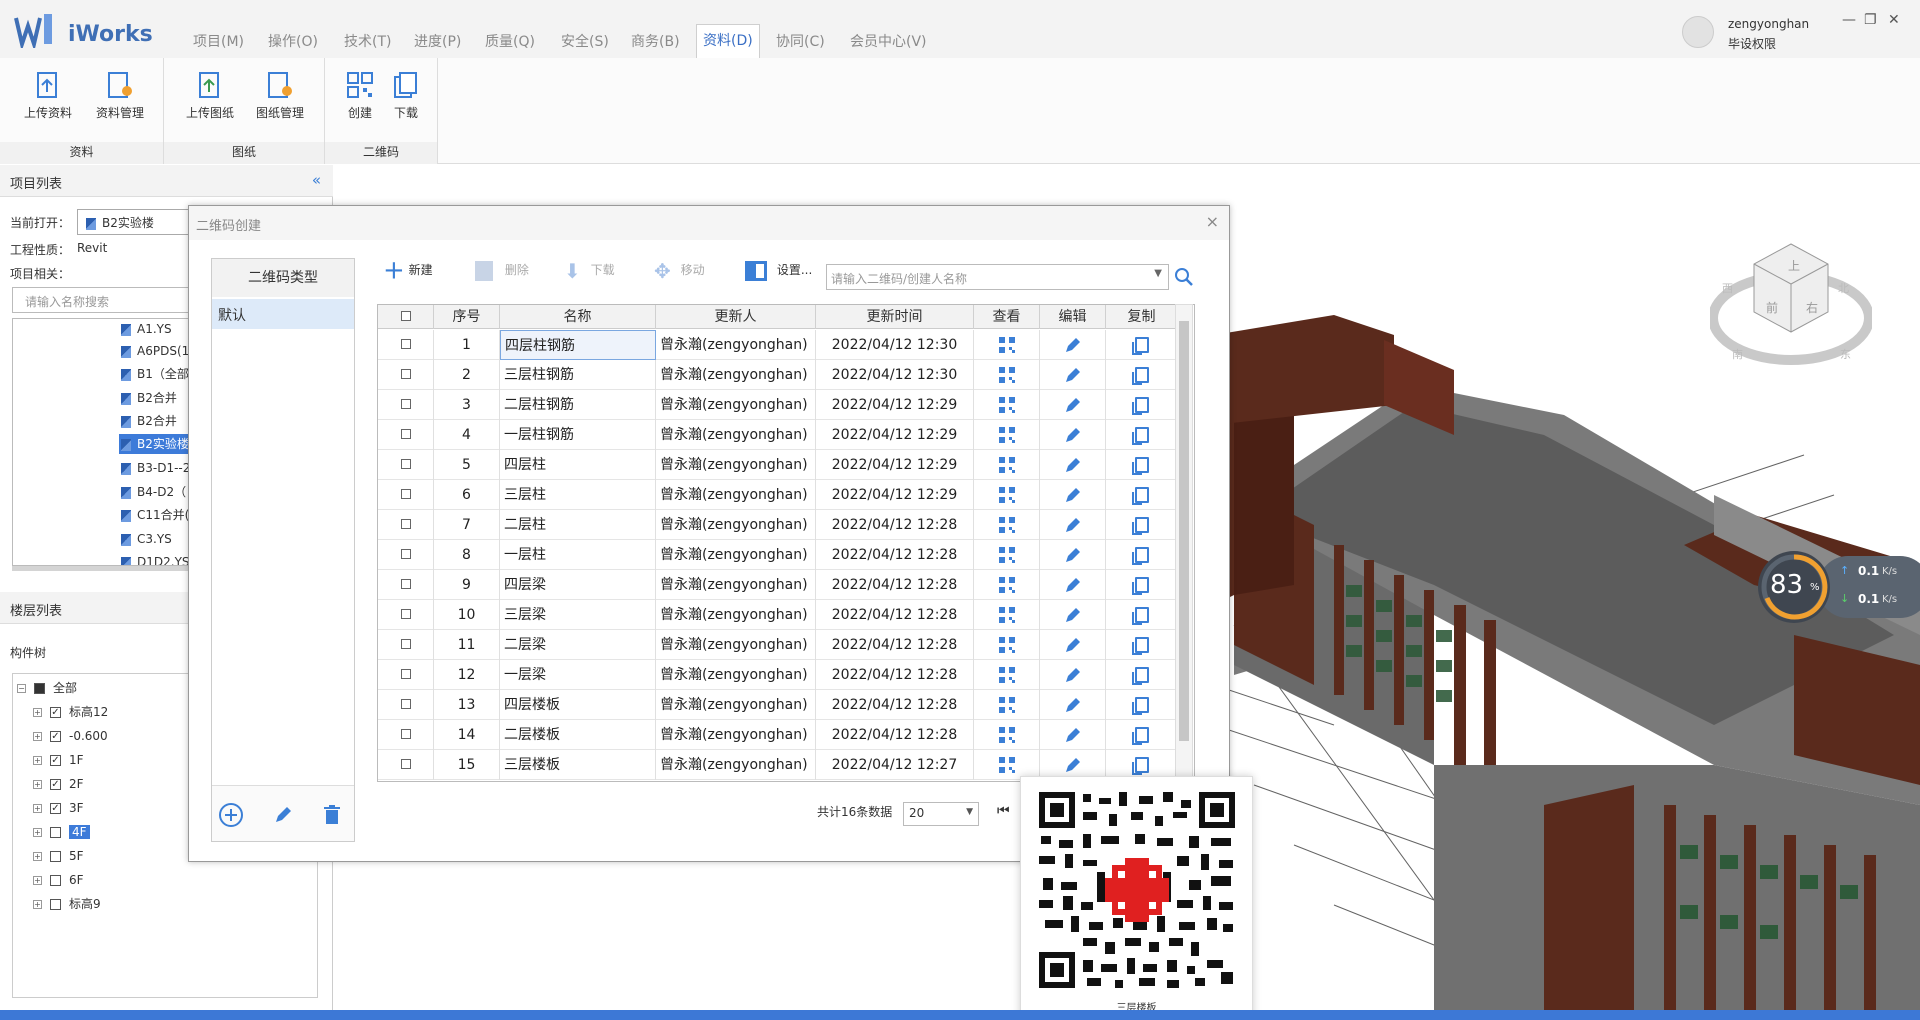 Image resolution: width=1920 pixels, height=1020 pixels. What do you see at coordinates (578, 585) in the screenshot?
I see `row-name: 四层梁` at bounding box center [578, 585].